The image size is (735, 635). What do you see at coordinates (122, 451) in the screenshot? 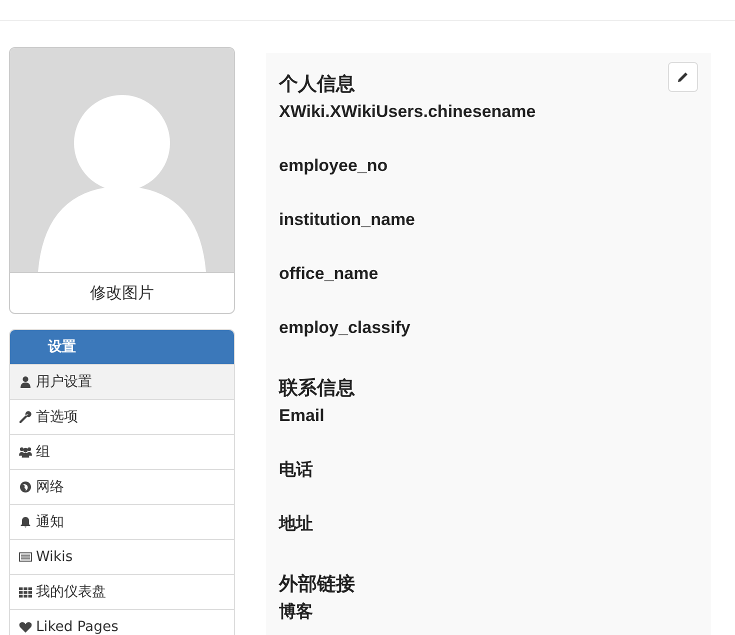
I see `menu-item: 组` at bounding box center [122, 451].